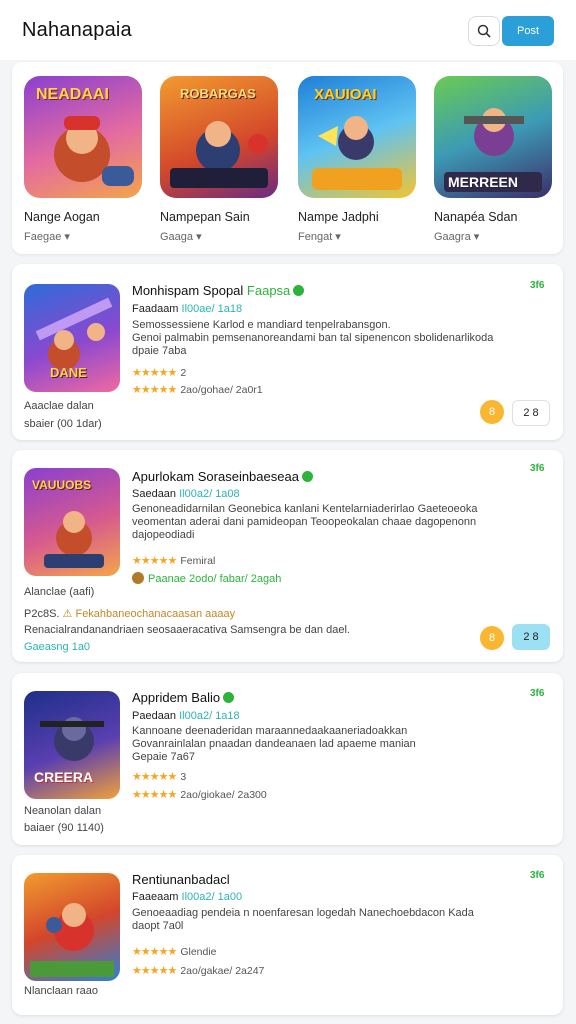 The image size is (576, 1024). Describe the element at coordinates (219, 137) in the screenshot. I see `game-thumbnail: ROBARGAS` at that location.